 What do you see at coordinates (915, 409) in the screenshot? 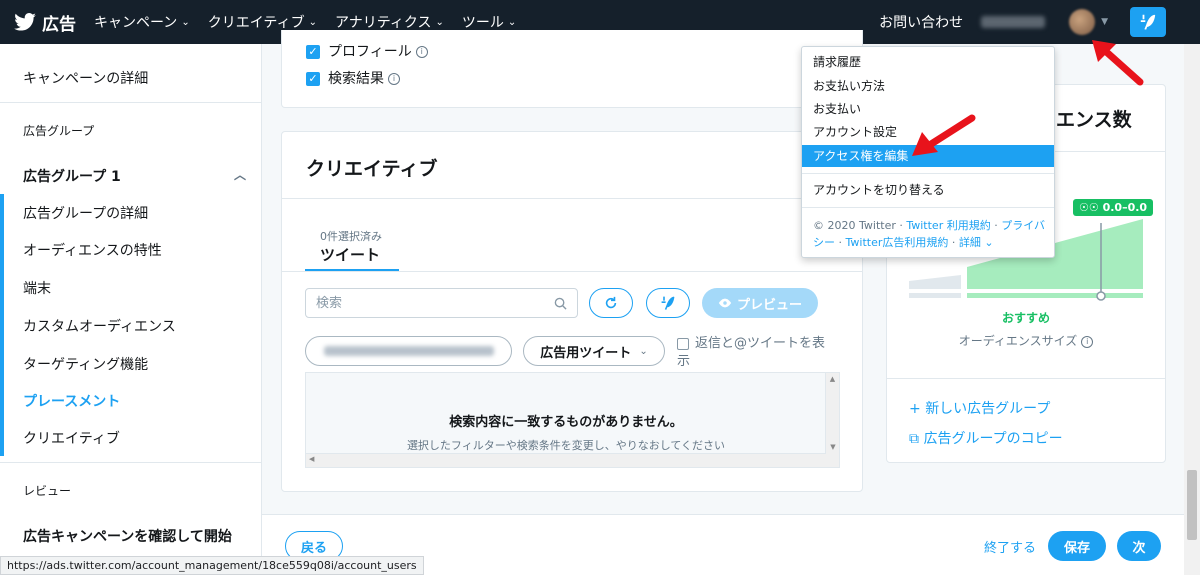
I see `plus-icon: +` at bounding box center [915, 409].